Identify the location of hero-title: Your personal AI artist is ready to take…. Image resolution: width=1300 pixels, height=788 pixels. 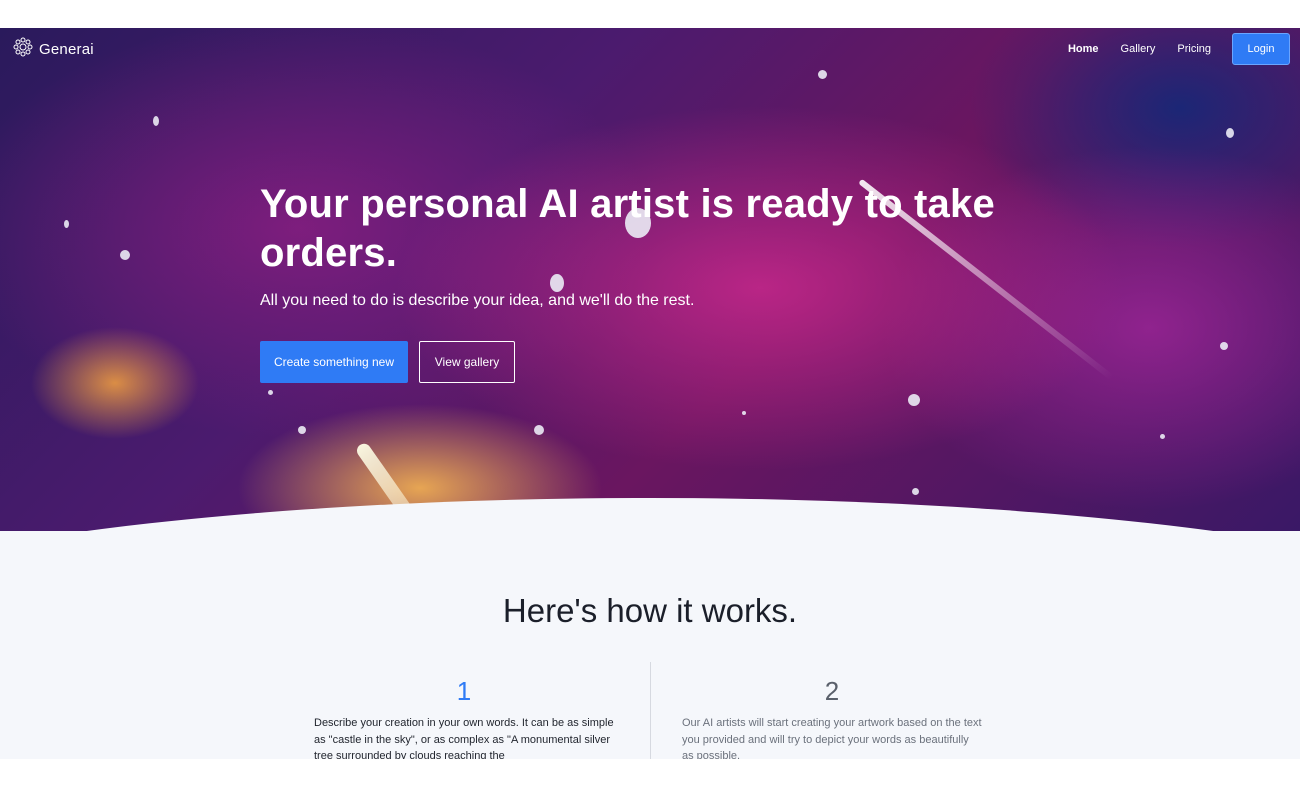
(627, 228).